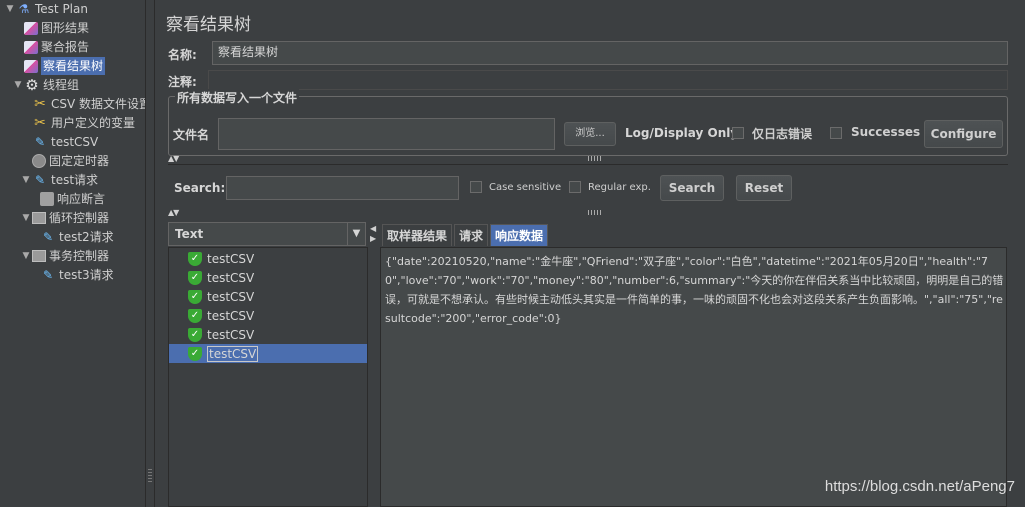  I want to click on tree-node: 图形结果, so click(50, 28).